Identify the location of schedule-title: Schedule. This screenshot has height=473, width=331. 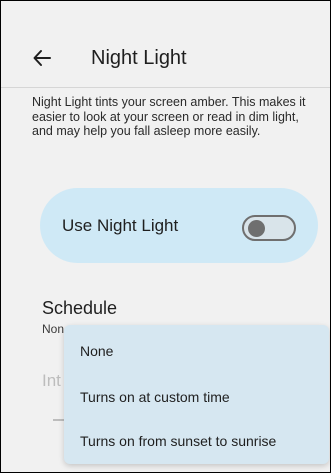
(79, 308).